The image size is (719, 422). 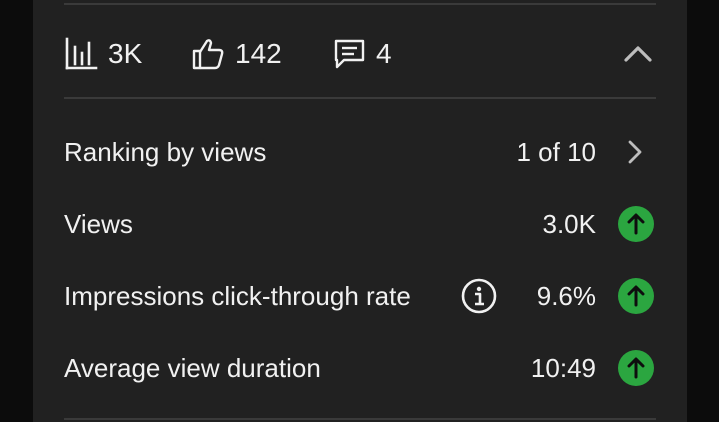 I want to click on metric-label: Views, so click(x=98, y=224).